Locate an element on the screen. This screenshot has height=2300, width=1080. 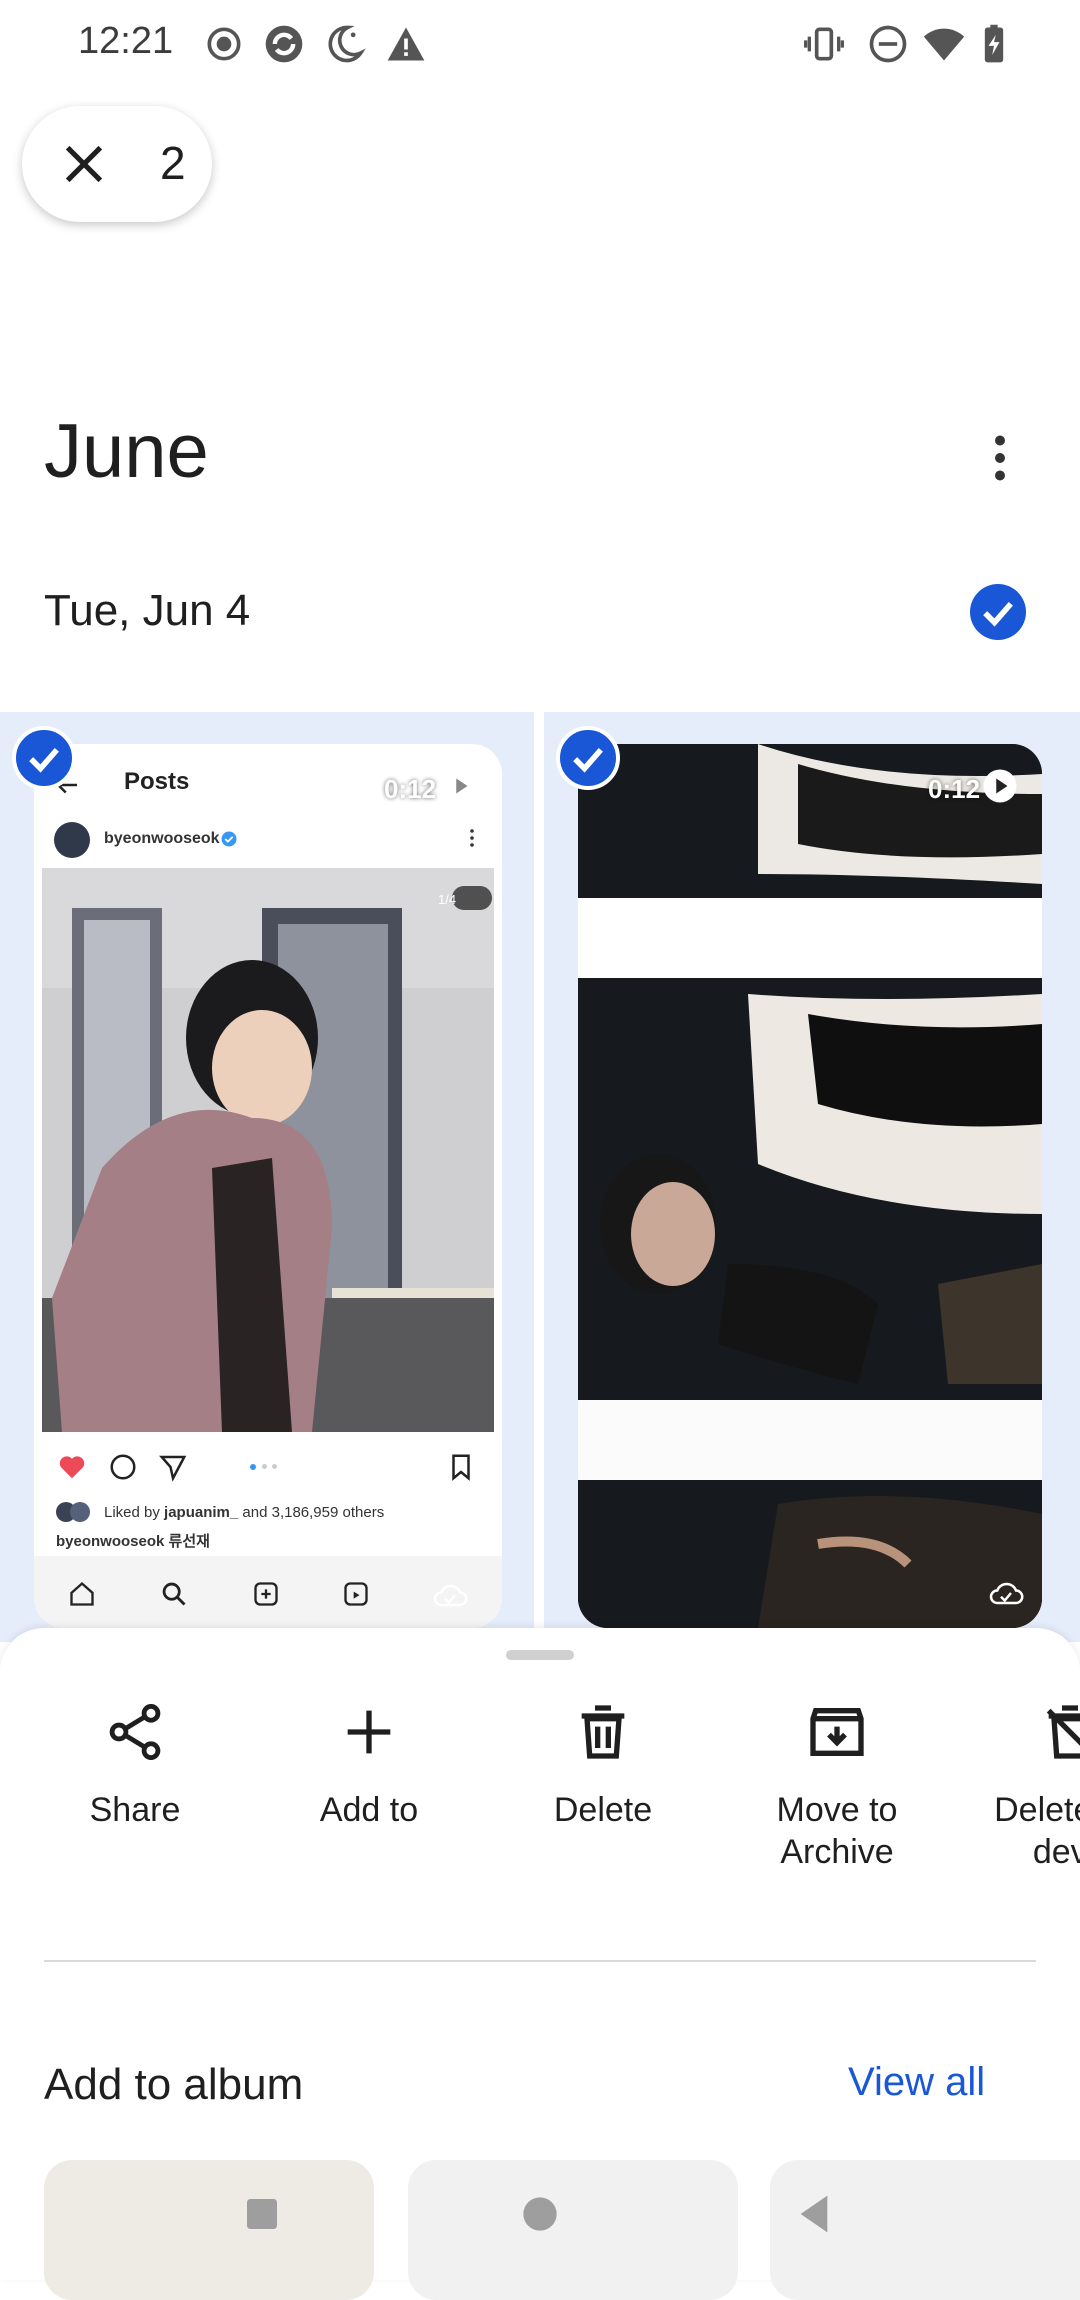
add-to-album-title: Add to album is located at coordinates (174, 2084).